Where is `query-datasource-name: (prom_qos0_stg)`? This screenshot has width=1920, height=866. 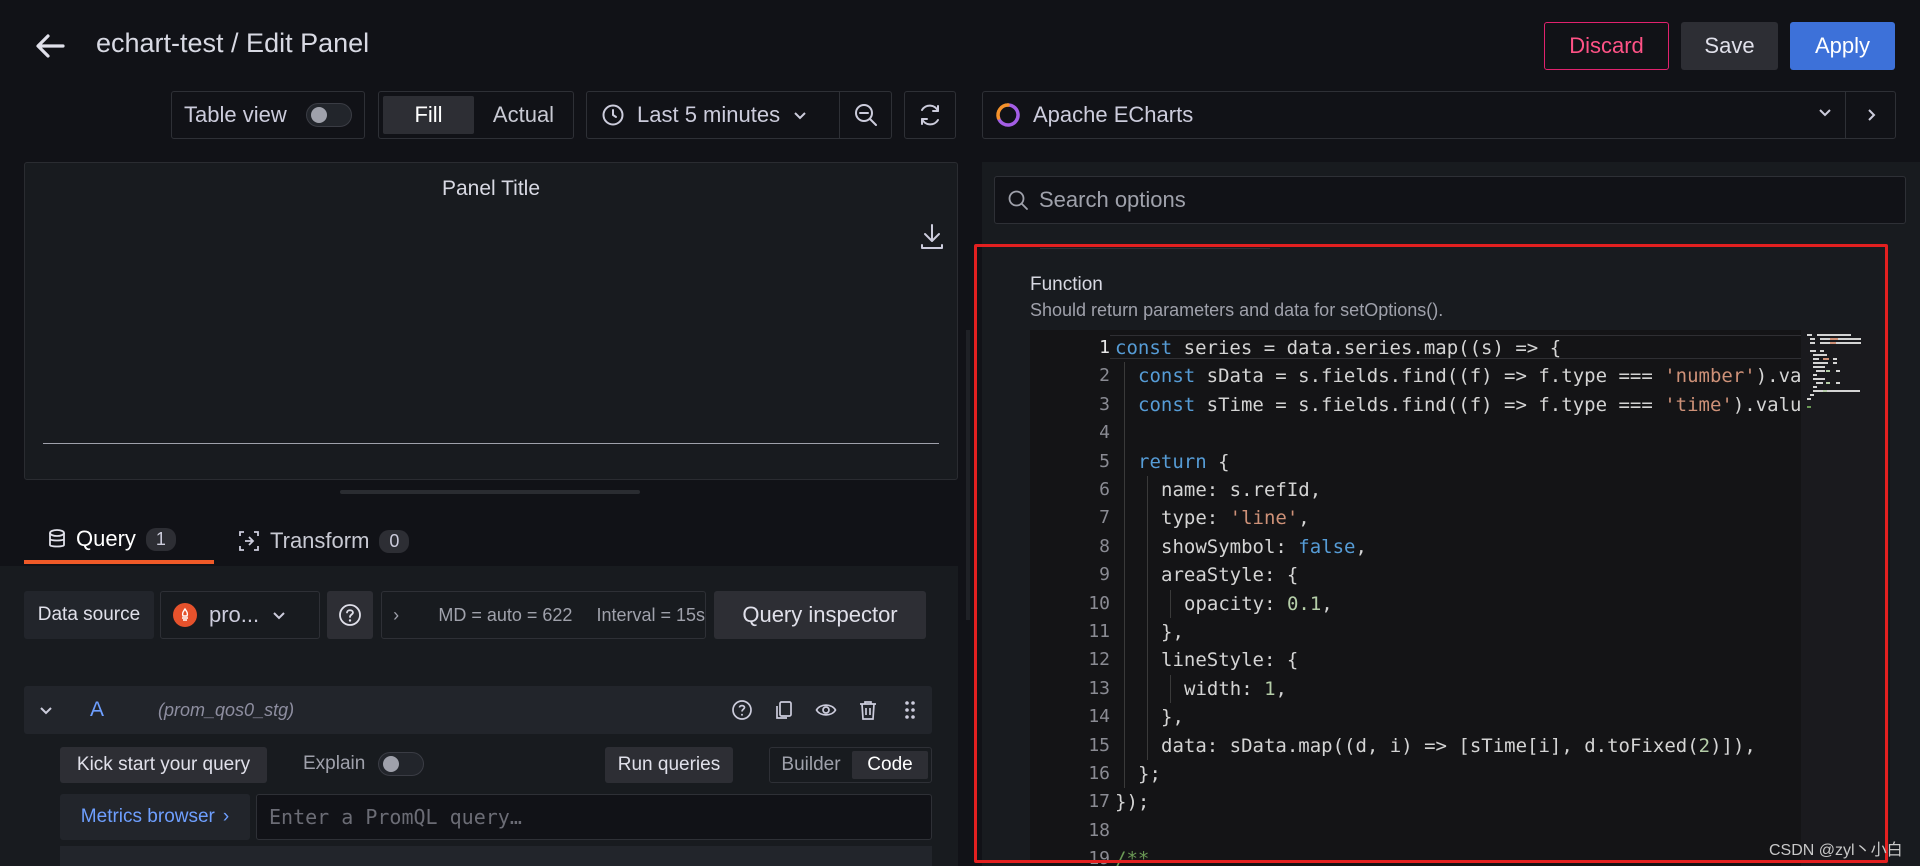
query-datasource-name: (prom_qos0_stg) is located at coordinates (226, 709).